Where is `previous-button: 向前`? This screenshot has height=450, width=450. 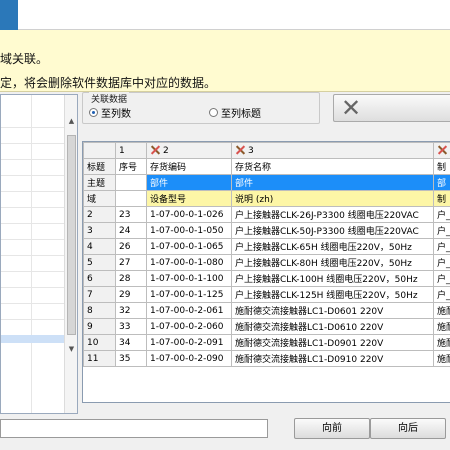
previous-button: 向前 is located at coordinates (332, 428).